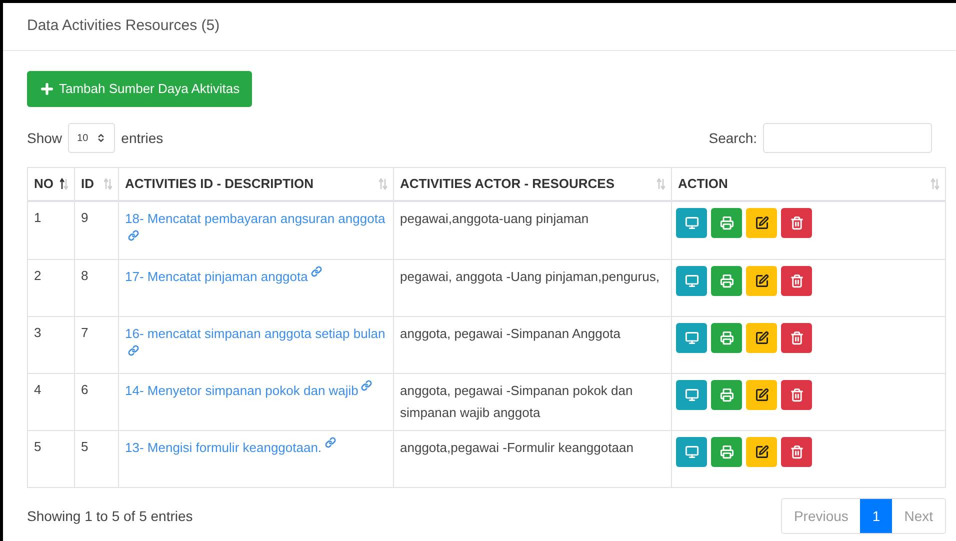  What do you see at coordinates (84, 275) in the screenshot?
I see `table-cell: 8` at bounding box center [84, 275].